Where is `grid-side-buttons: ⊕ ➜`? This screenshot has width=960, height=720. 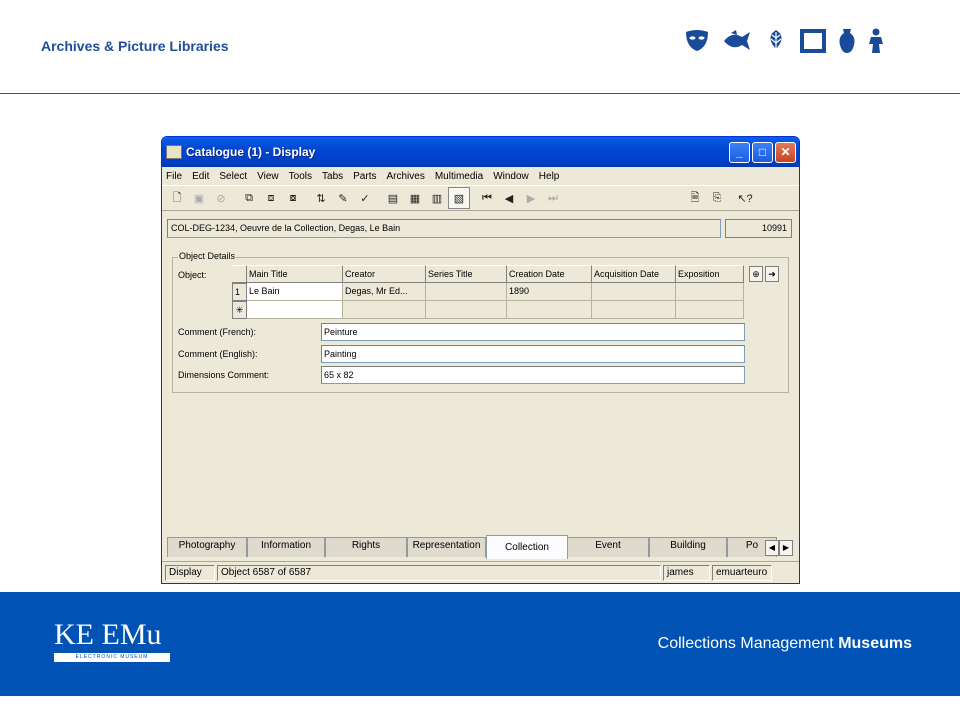
grid-side-buttons: ⊕ ➜ is located at coordinates (764, 274).